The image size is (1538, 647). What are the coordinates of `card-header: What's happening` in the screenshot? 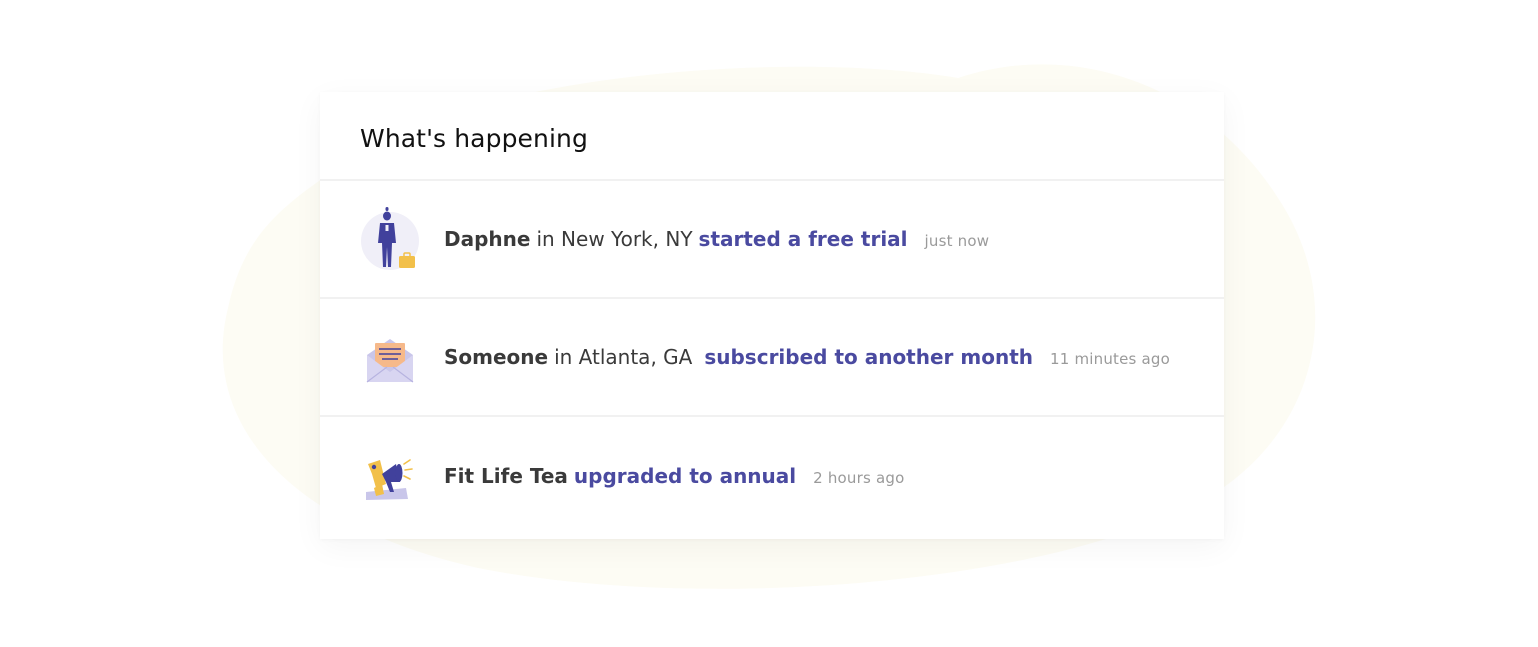 It's located at (772, 136).